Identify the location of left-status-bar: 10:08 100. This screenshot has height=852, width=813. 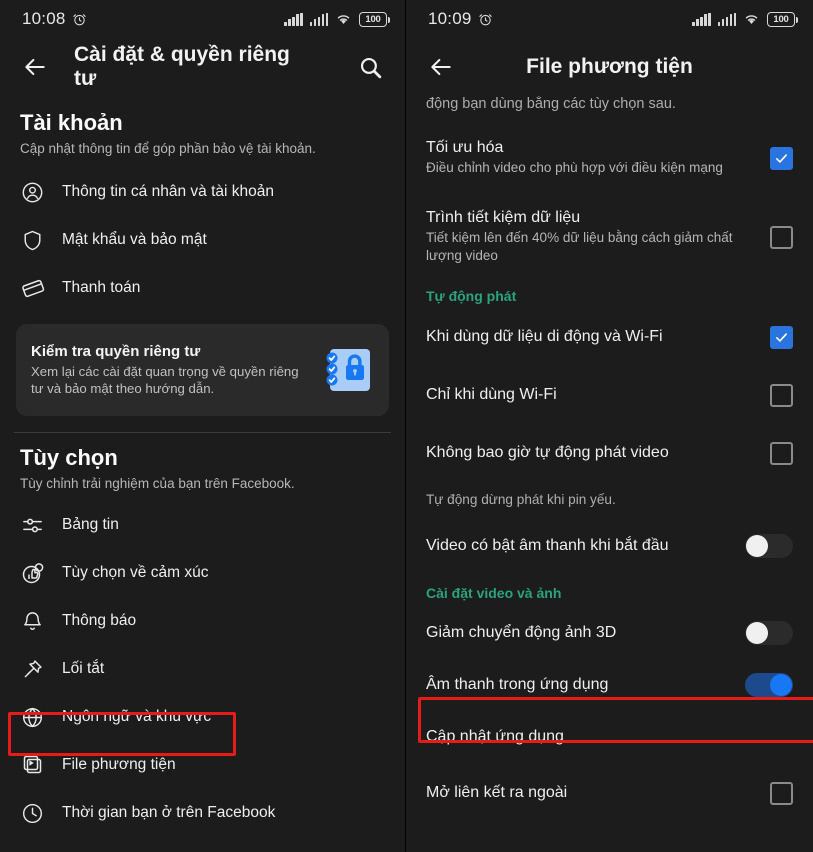
(202, 19).